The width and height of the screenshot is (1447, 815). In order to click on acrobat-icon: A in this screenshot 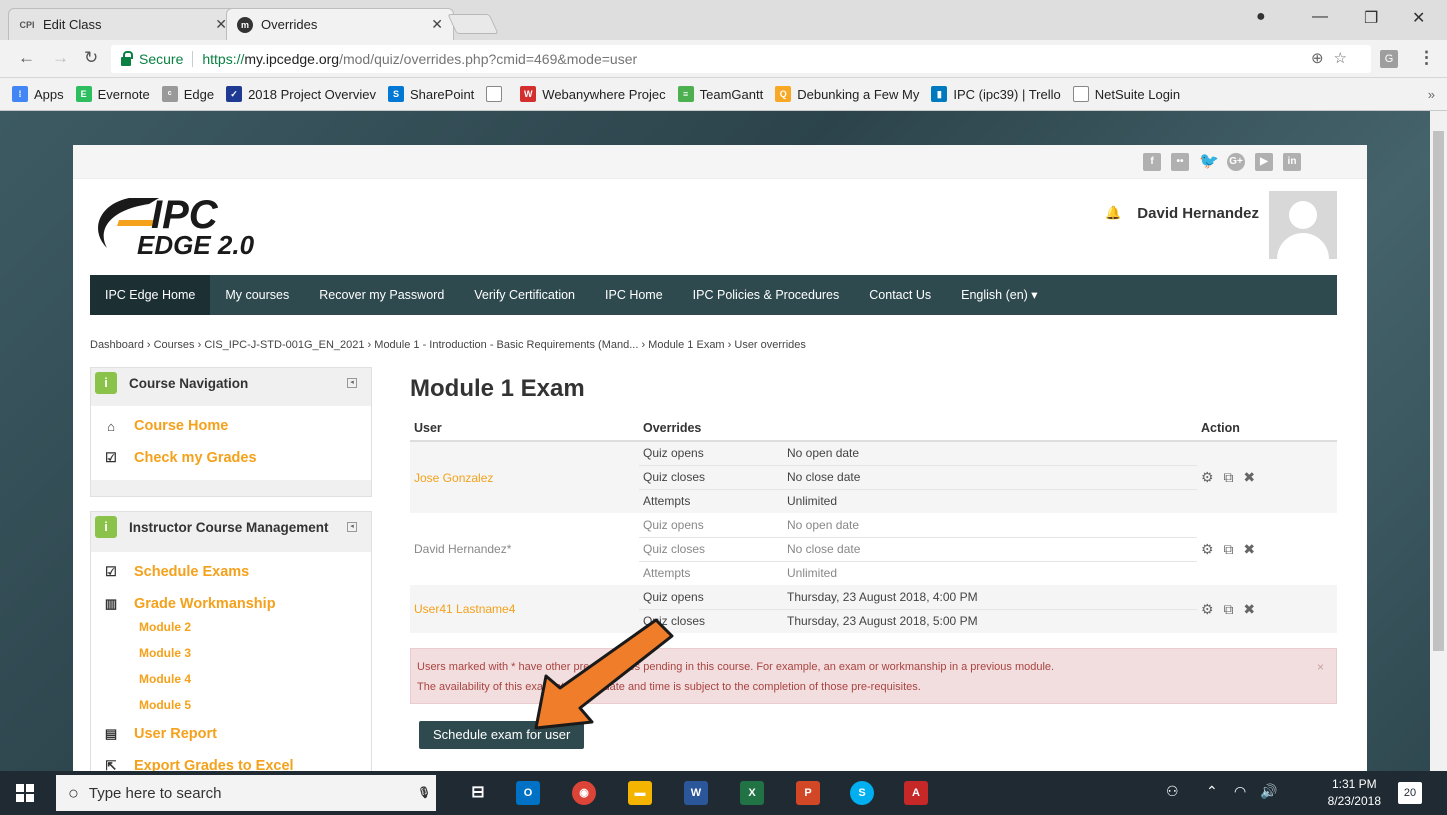, I will do `click(916, 793)`.